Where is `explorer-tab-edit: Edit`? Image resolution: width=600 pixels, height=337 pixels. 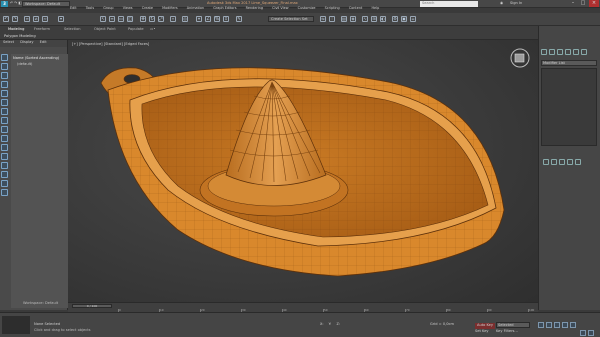 explorer-tab-edit: Edit is located at coordinates (43, 42).